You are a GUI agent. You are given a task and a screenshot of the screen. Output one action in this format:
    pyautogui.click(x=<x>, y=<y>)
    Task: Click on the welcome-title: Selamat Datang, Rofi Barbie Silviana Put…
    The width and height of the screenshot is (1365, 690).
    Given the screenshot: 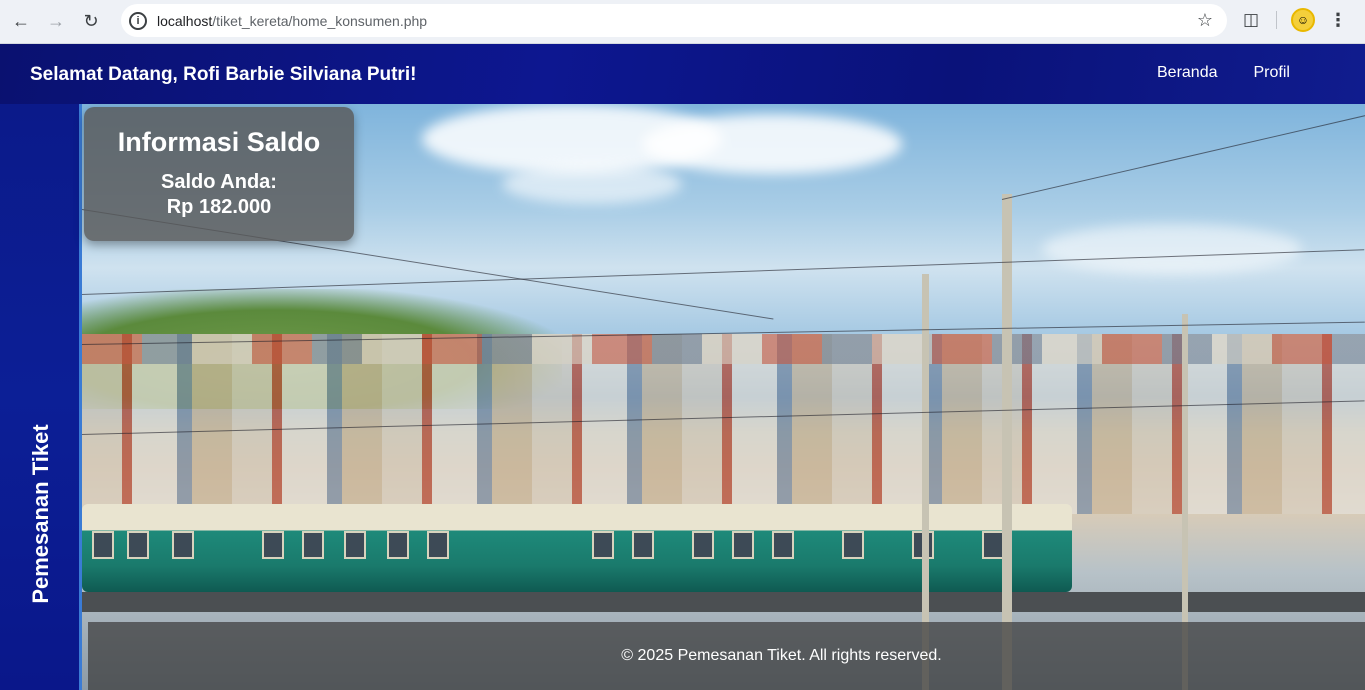 What is the action you would take?
    pyautogui.click(x=223, y=74)
    